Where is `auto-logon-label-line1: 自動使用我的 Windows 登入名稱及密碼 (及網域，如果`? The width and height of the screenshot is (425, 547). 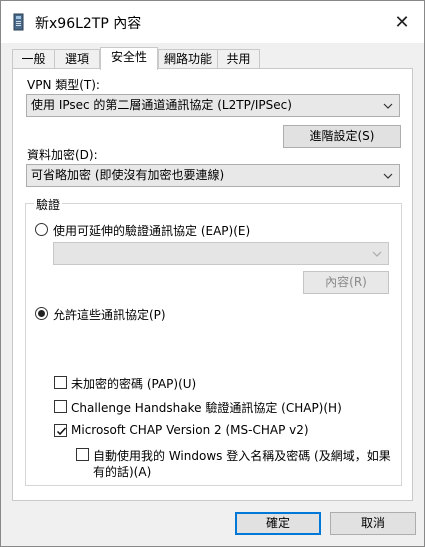
auto-logon-label-line1: 自動使用我的 Windows 登入名稱及密碼 (及網域，如果 is located at coordinates (242, 456).